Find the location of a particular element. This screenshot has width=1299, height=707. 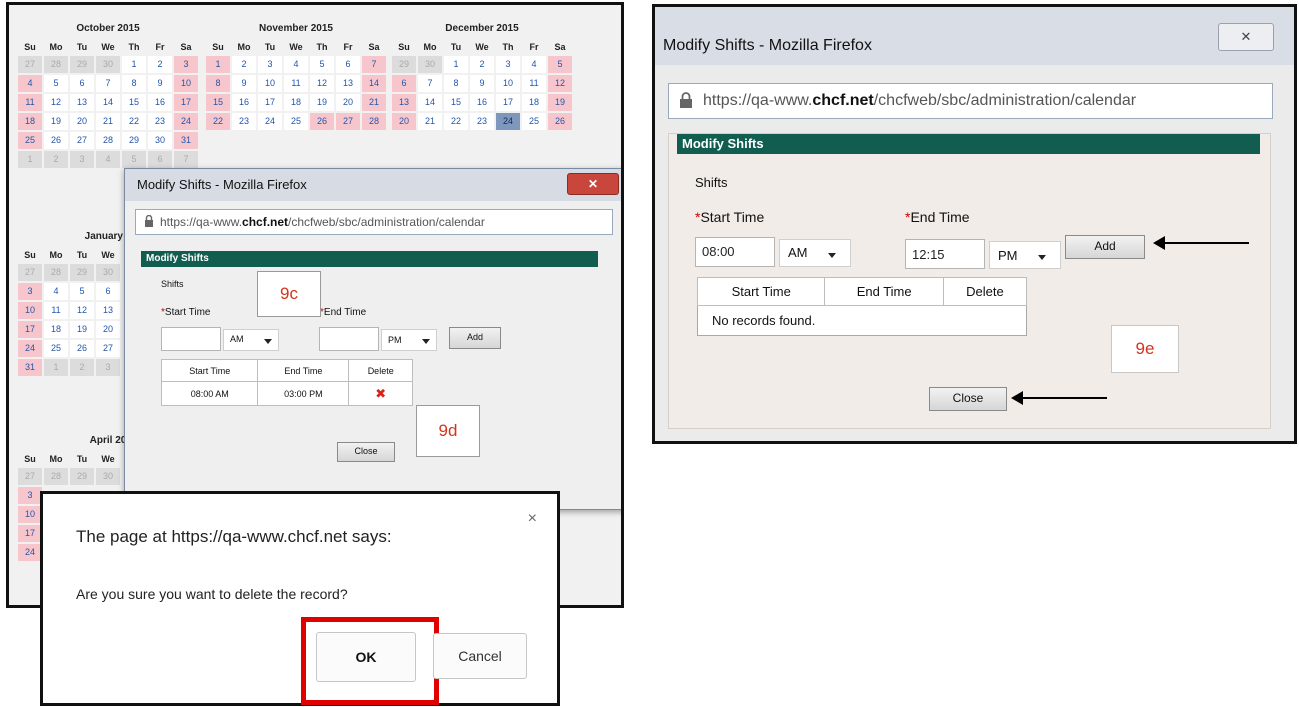

close-icon: × is located at coordinates (532, 519).